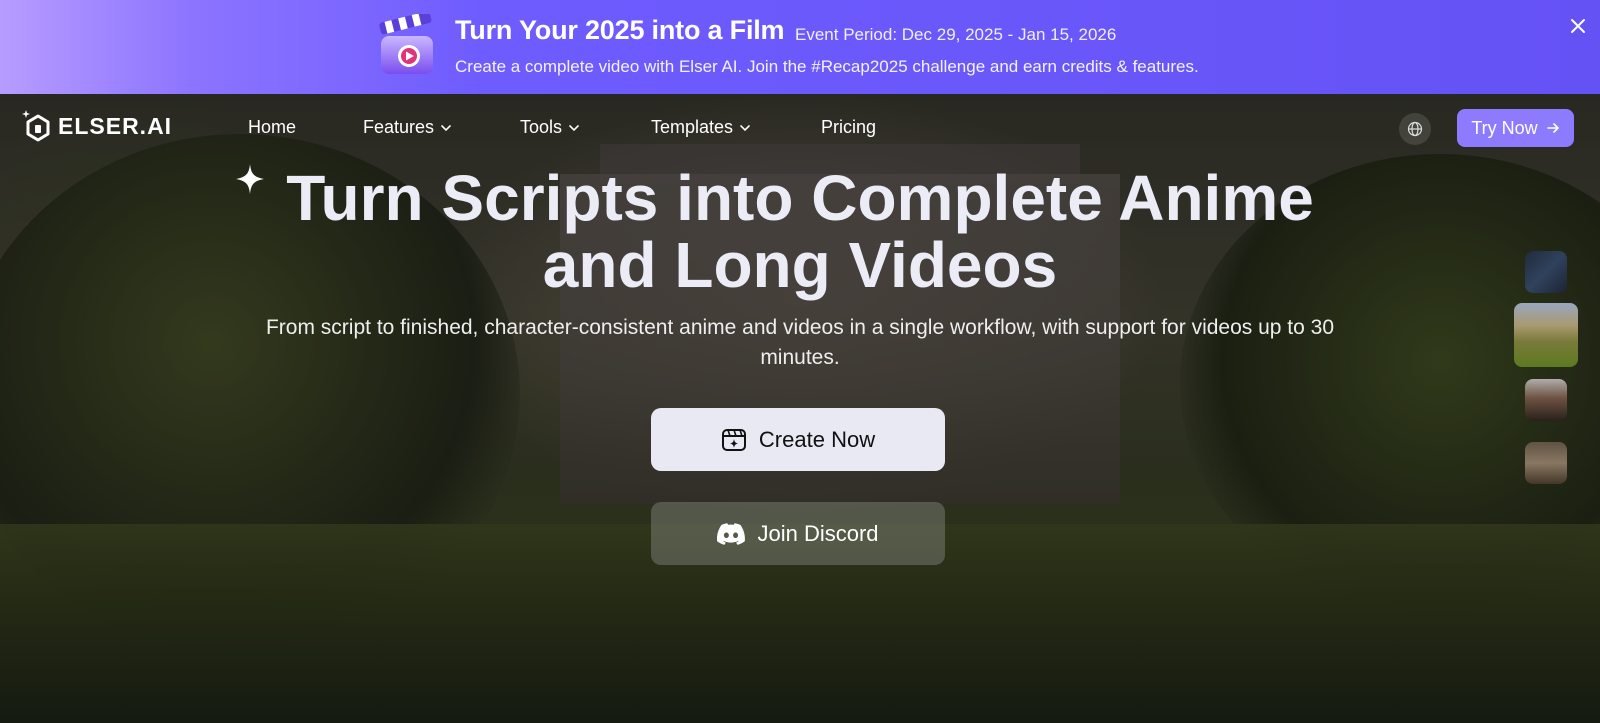 This screenshot has width=1600, height=723. Describe the element at coordinates (817, 439) in the screenshot. I see `create-now-label: Create Now` at that location.